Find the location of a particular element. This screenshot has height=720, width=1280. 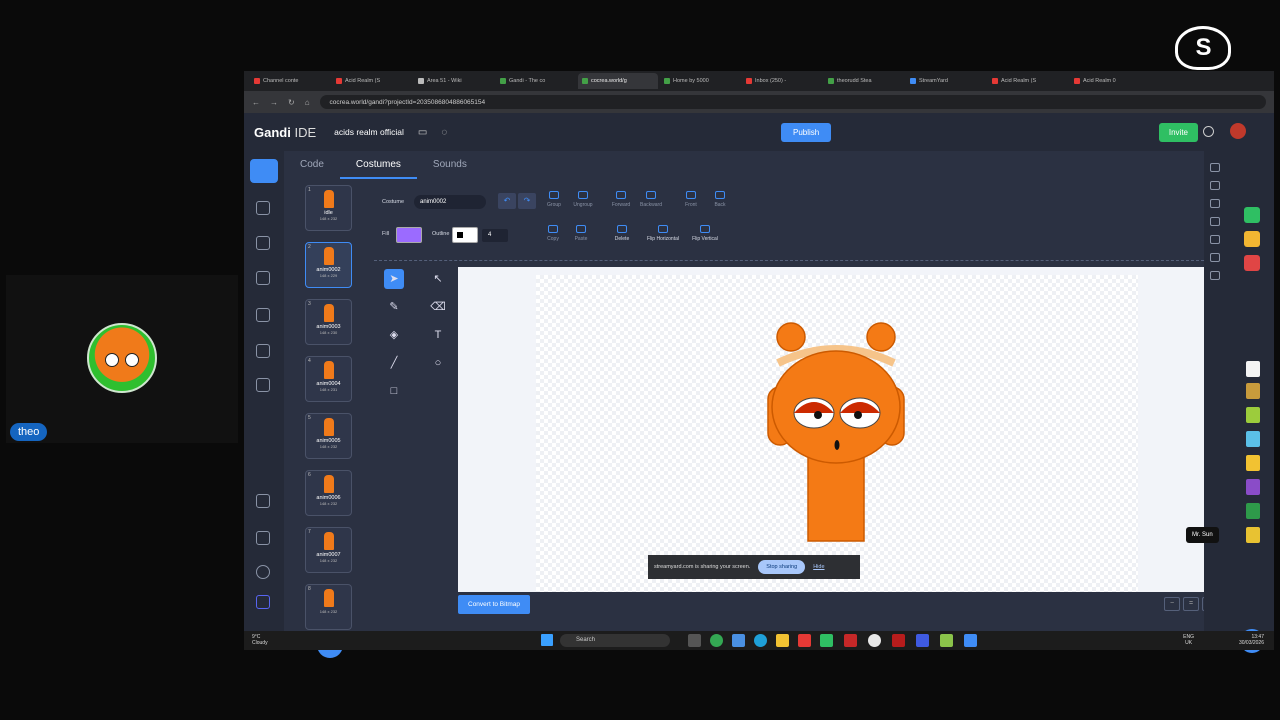

discord-taskbar-icon is located at coordinates (922, 640).